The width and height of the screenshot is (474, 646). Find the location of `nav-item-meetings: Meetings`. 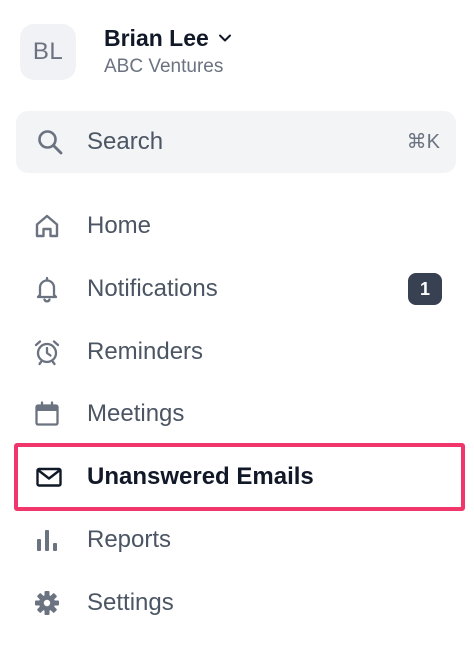

nav-item-meetings: Meetings is located at coordinates (239, 414).